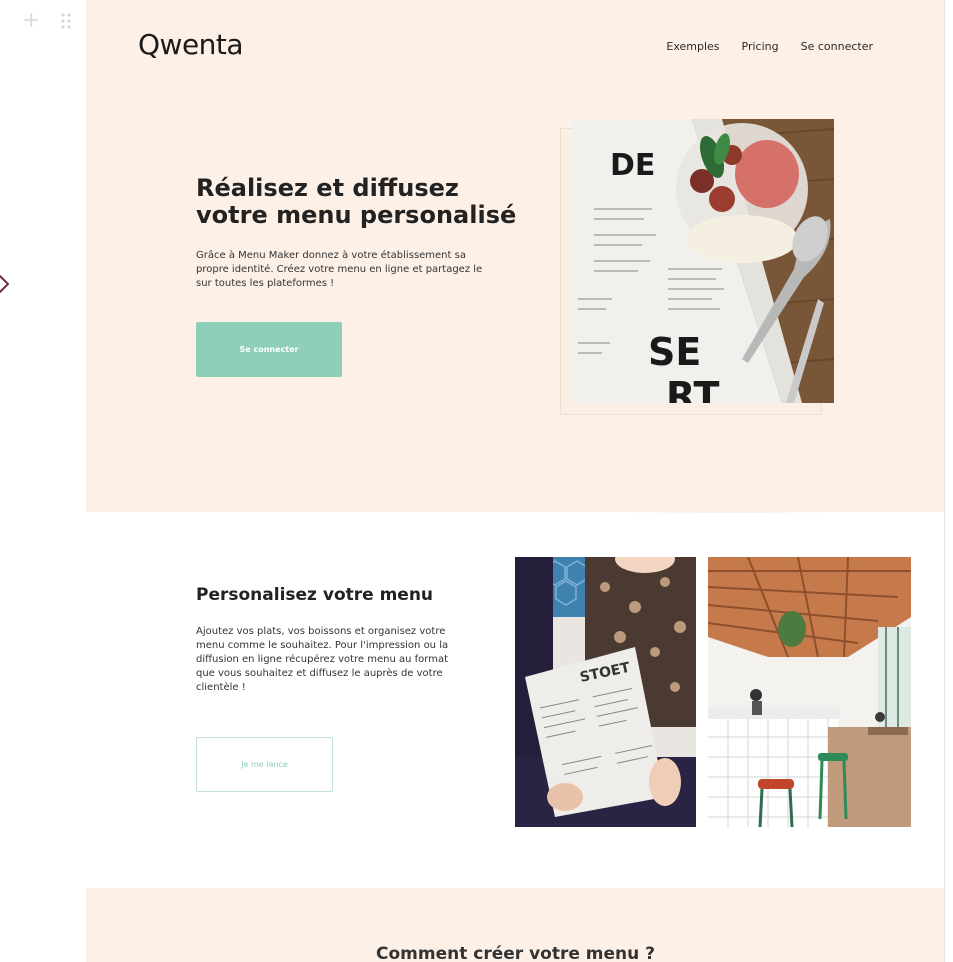 The height and width of the screenshot is (962, 953). Describe the element at coordinates (264, 764) in the screenshot. I see `get-started-button: Je me lance` at that location.